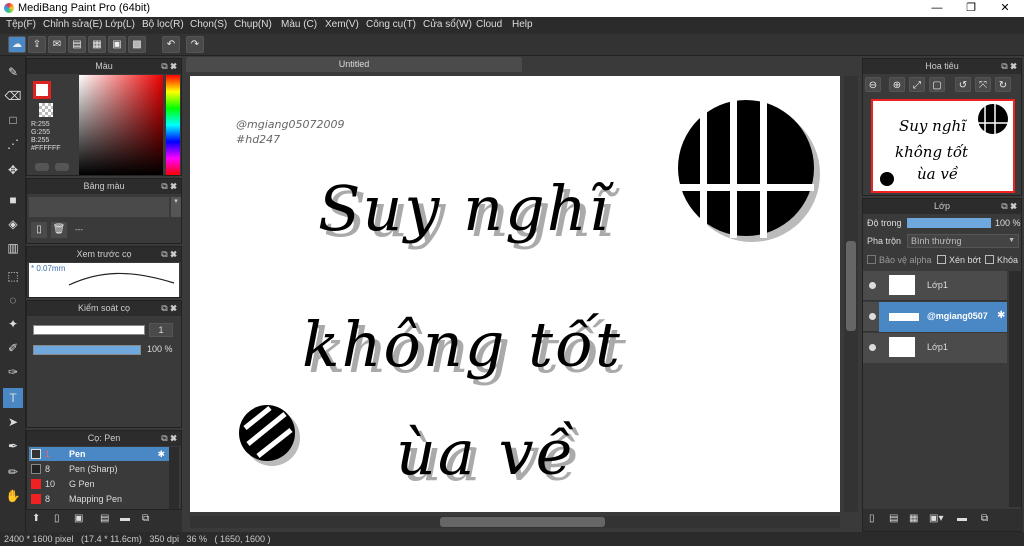 Image resolution: width=1024 pixels, height=546 pixels. What do you see at coordinates (13, 224) in the screenshot?
I see `bucket-tool-icon: ◈` at bounding box center [13, 224].